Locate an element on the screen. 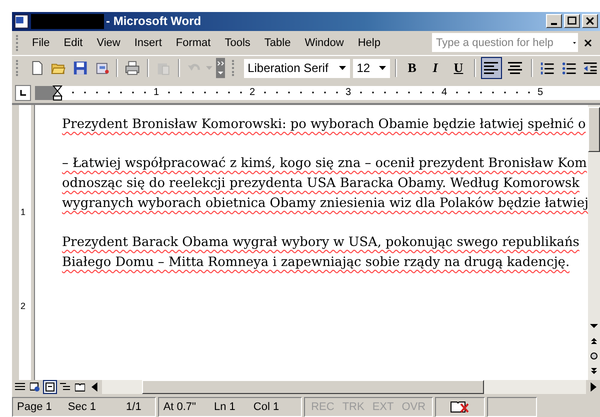 This screenshot has width=600, height=417. status-field: At 0.7" is located at coordinates (179, 407).